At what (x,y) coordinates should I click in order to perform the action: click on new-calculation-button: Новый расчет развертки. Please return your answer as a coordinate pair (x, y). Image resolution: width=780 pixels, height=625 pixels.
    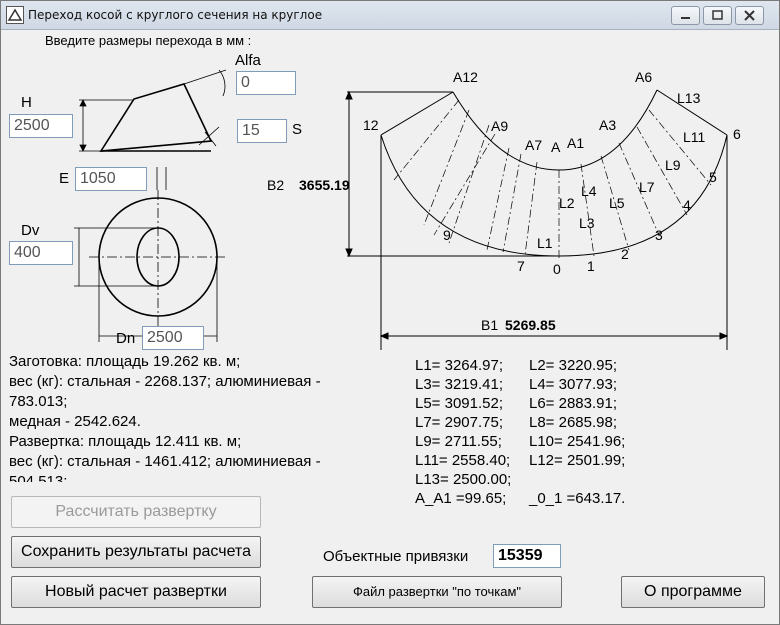
    Looking at the image, I should click on (136, 592).